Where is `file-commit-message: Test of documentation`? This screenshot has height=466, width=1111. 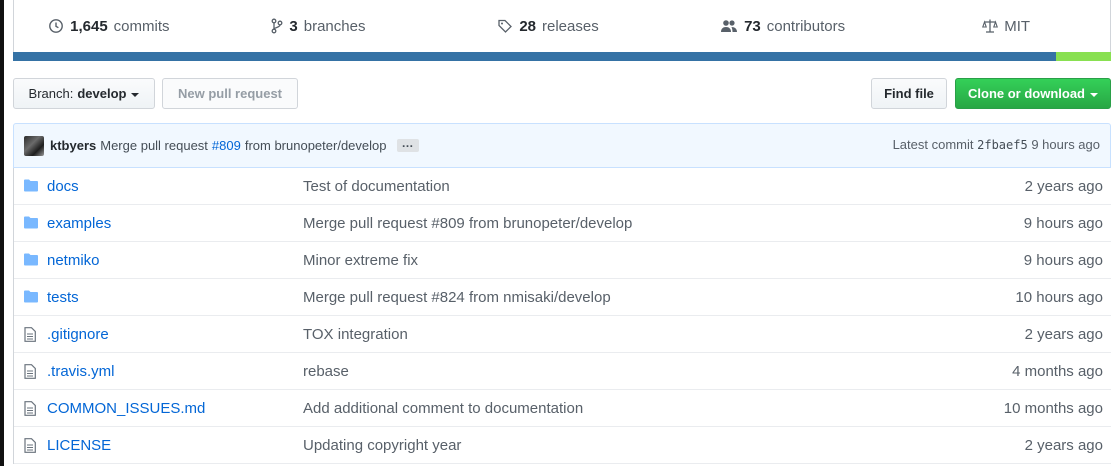 file-commit-message: Test of documentation is located at coordinates (376, 186).